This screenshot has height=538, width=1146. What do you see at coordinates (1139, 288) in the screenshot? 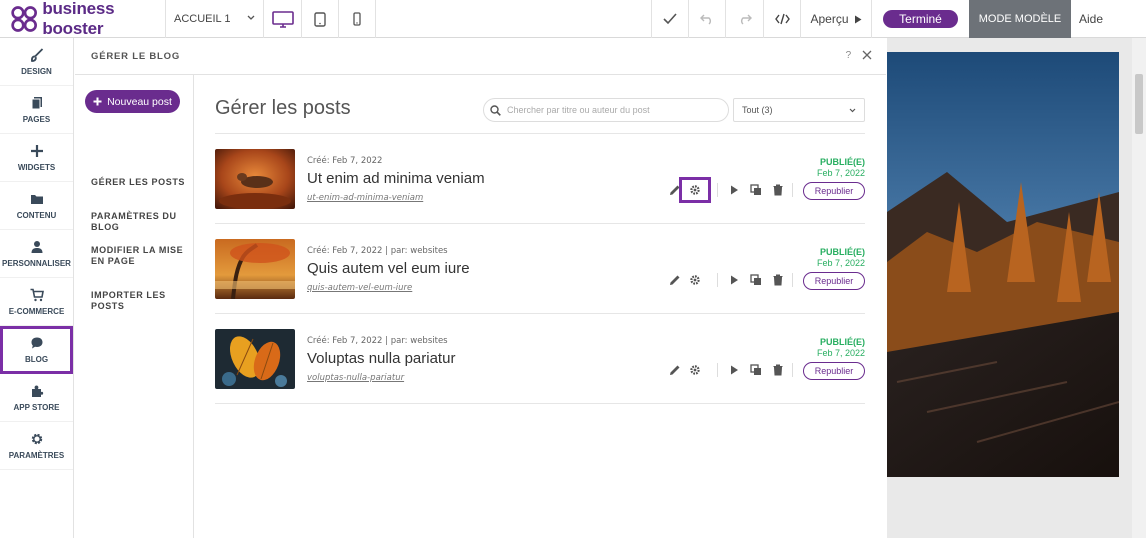
I see `page-scrollbar` at bounding box center [1139, 288].